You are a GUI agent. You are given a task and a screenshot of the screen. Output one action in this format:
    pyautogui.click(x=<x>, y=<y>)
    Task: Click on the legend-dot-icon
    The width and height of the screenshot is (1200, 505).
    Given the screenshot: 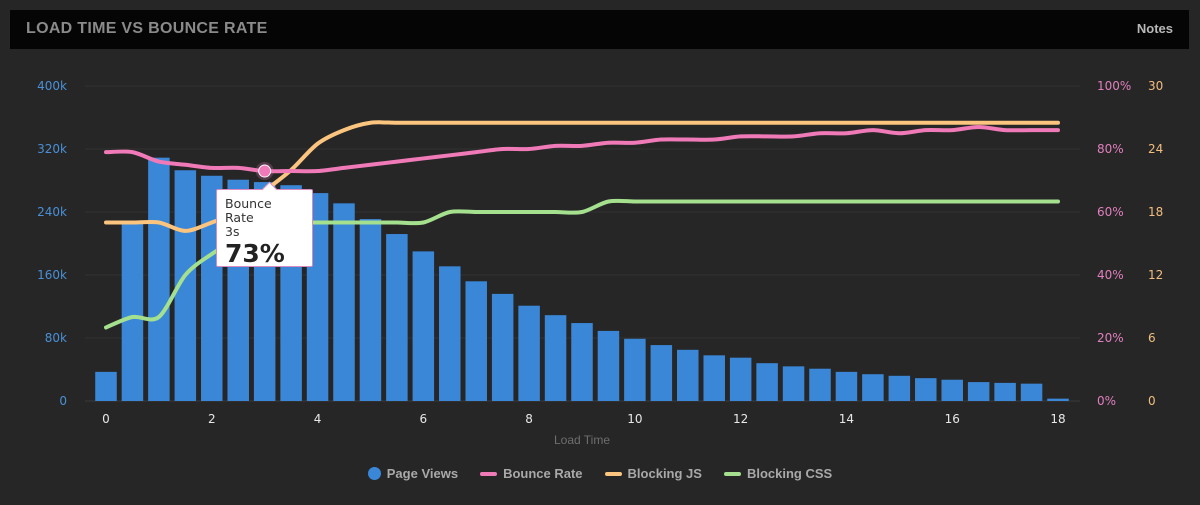 What is the action you would take?
    pyautogui.click(x=374, y=473)
    